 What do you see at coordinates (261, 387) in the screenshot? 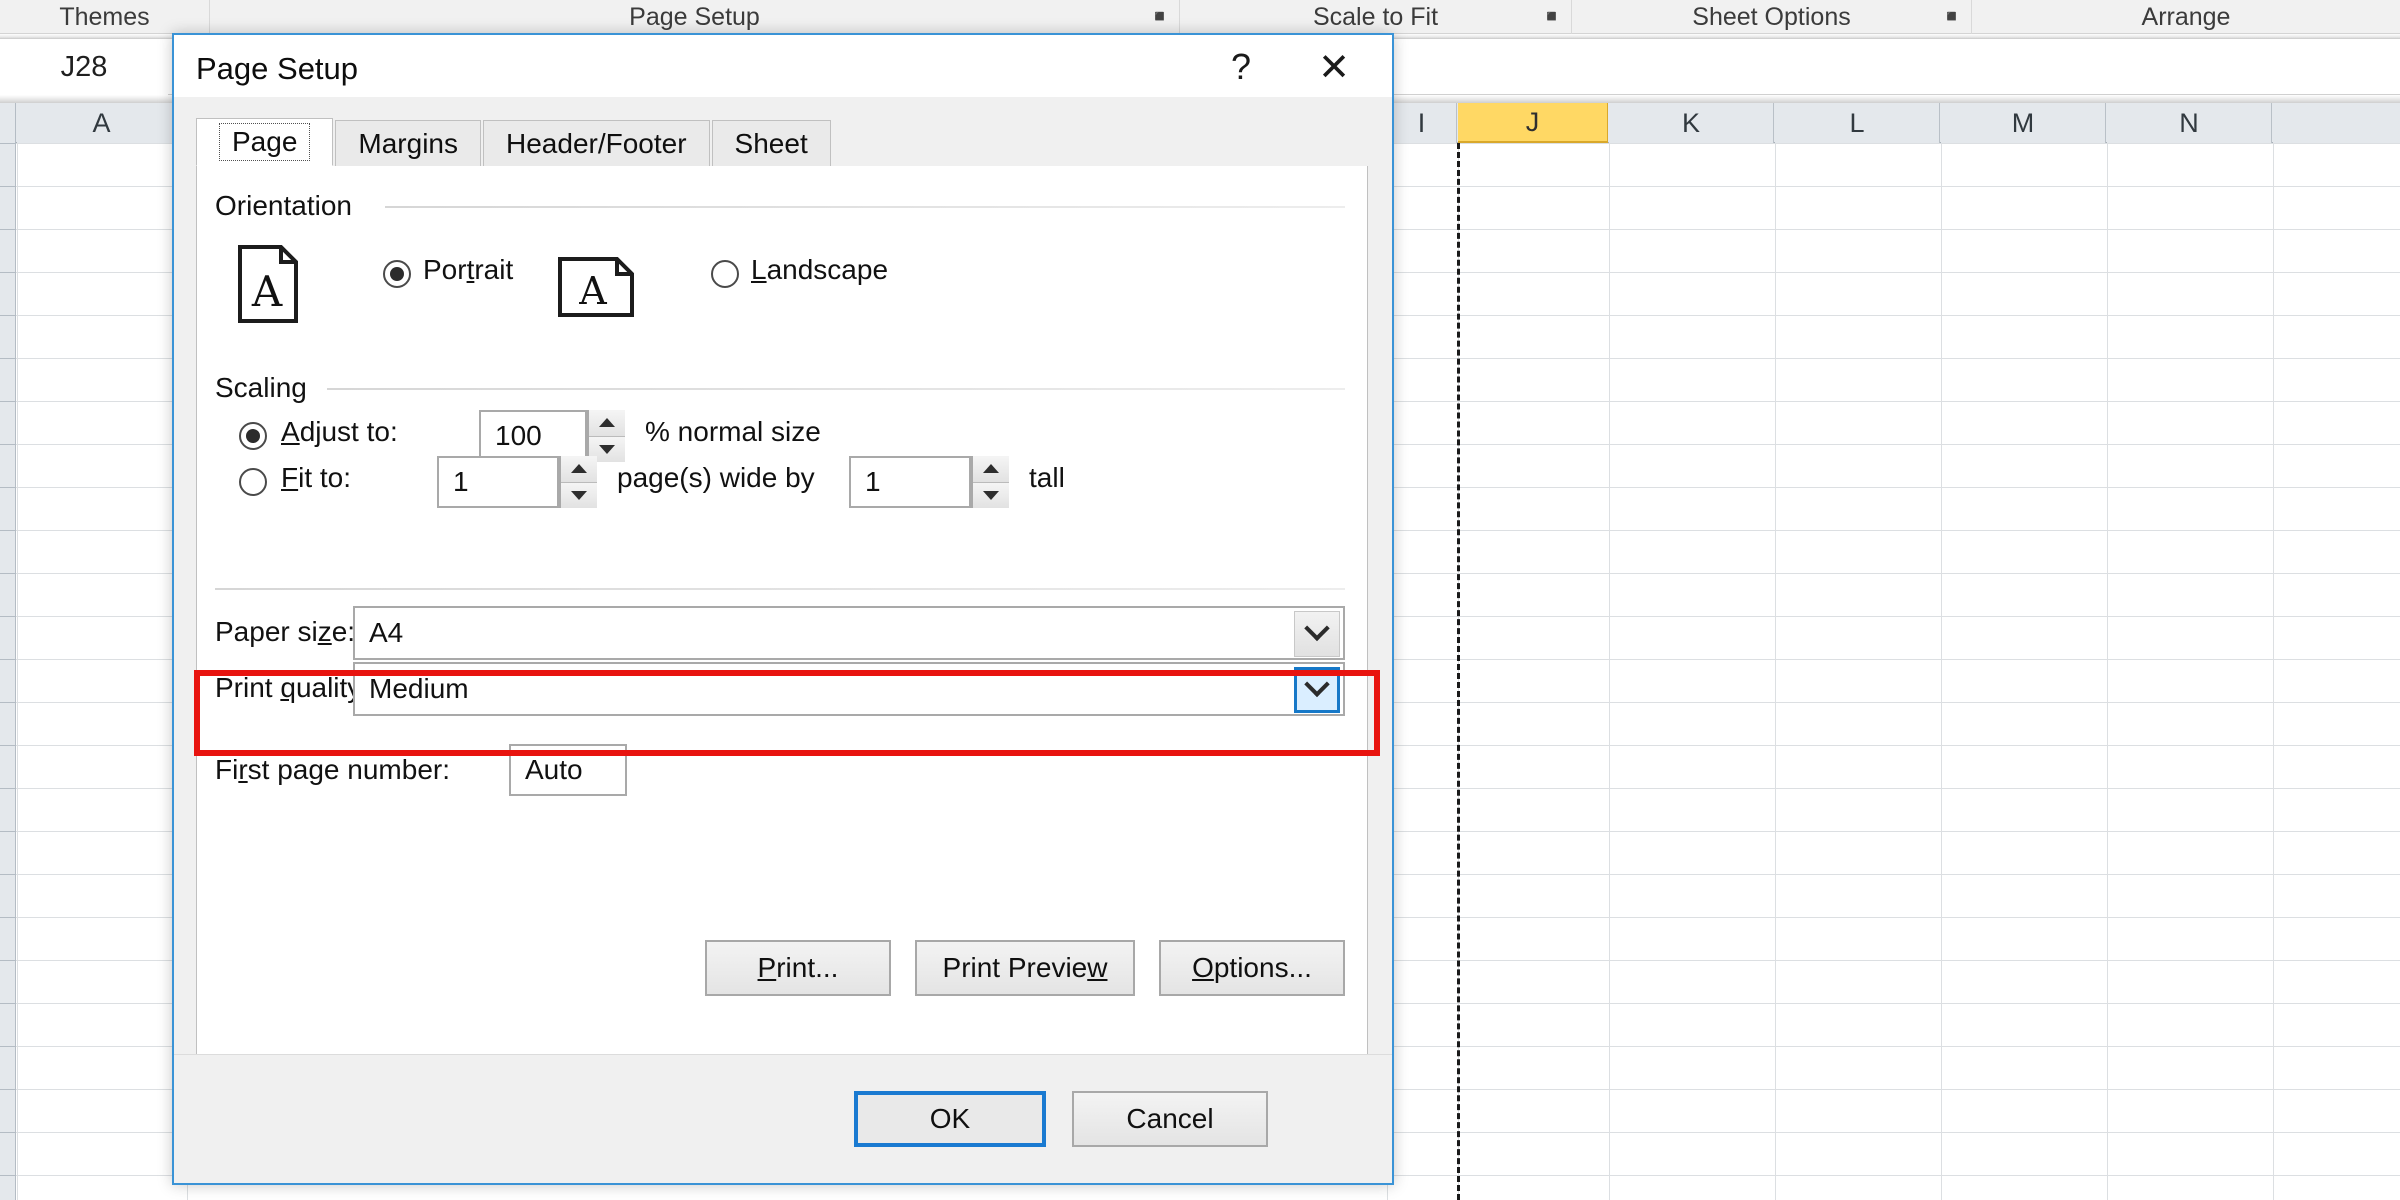
I see `scaling-group-label: Scaling` at bounding box center [261, 387].